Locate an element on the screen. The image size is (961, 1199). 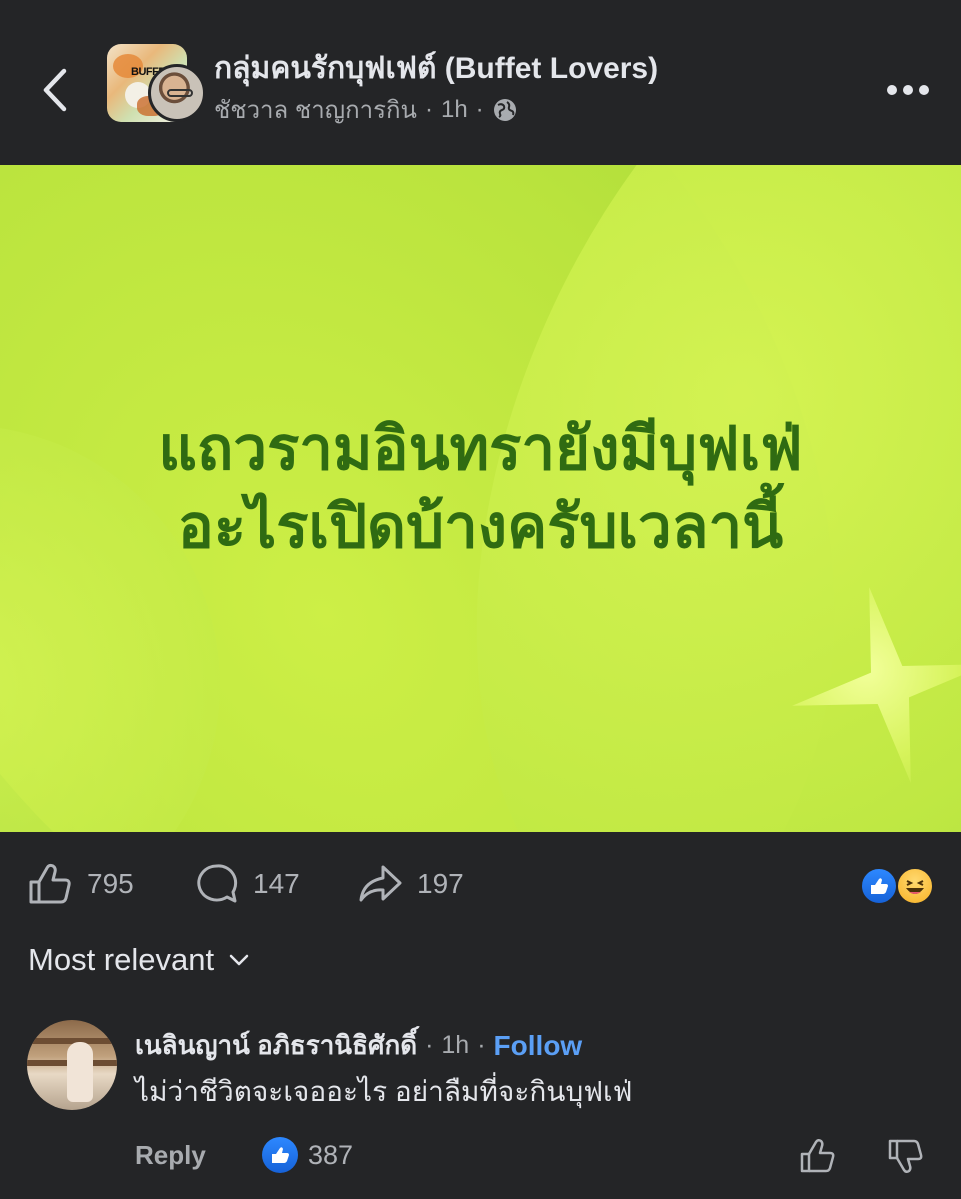
follow-button: Follow is located at coordinates (538, 1046).